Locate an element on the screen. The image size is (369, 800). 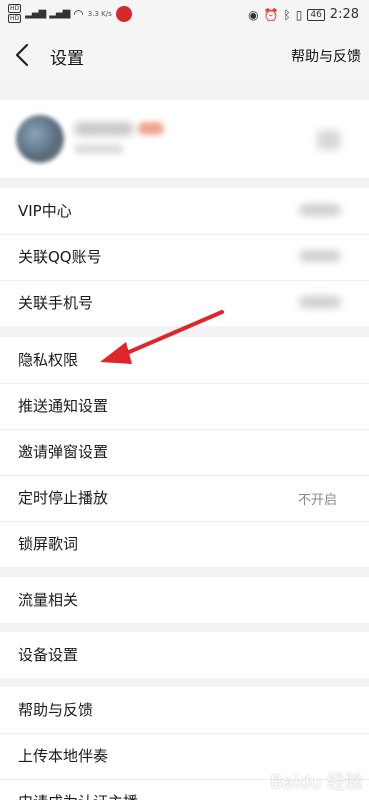
settings-row-traffic: 流量相关 is located at coordinates (184, 600).